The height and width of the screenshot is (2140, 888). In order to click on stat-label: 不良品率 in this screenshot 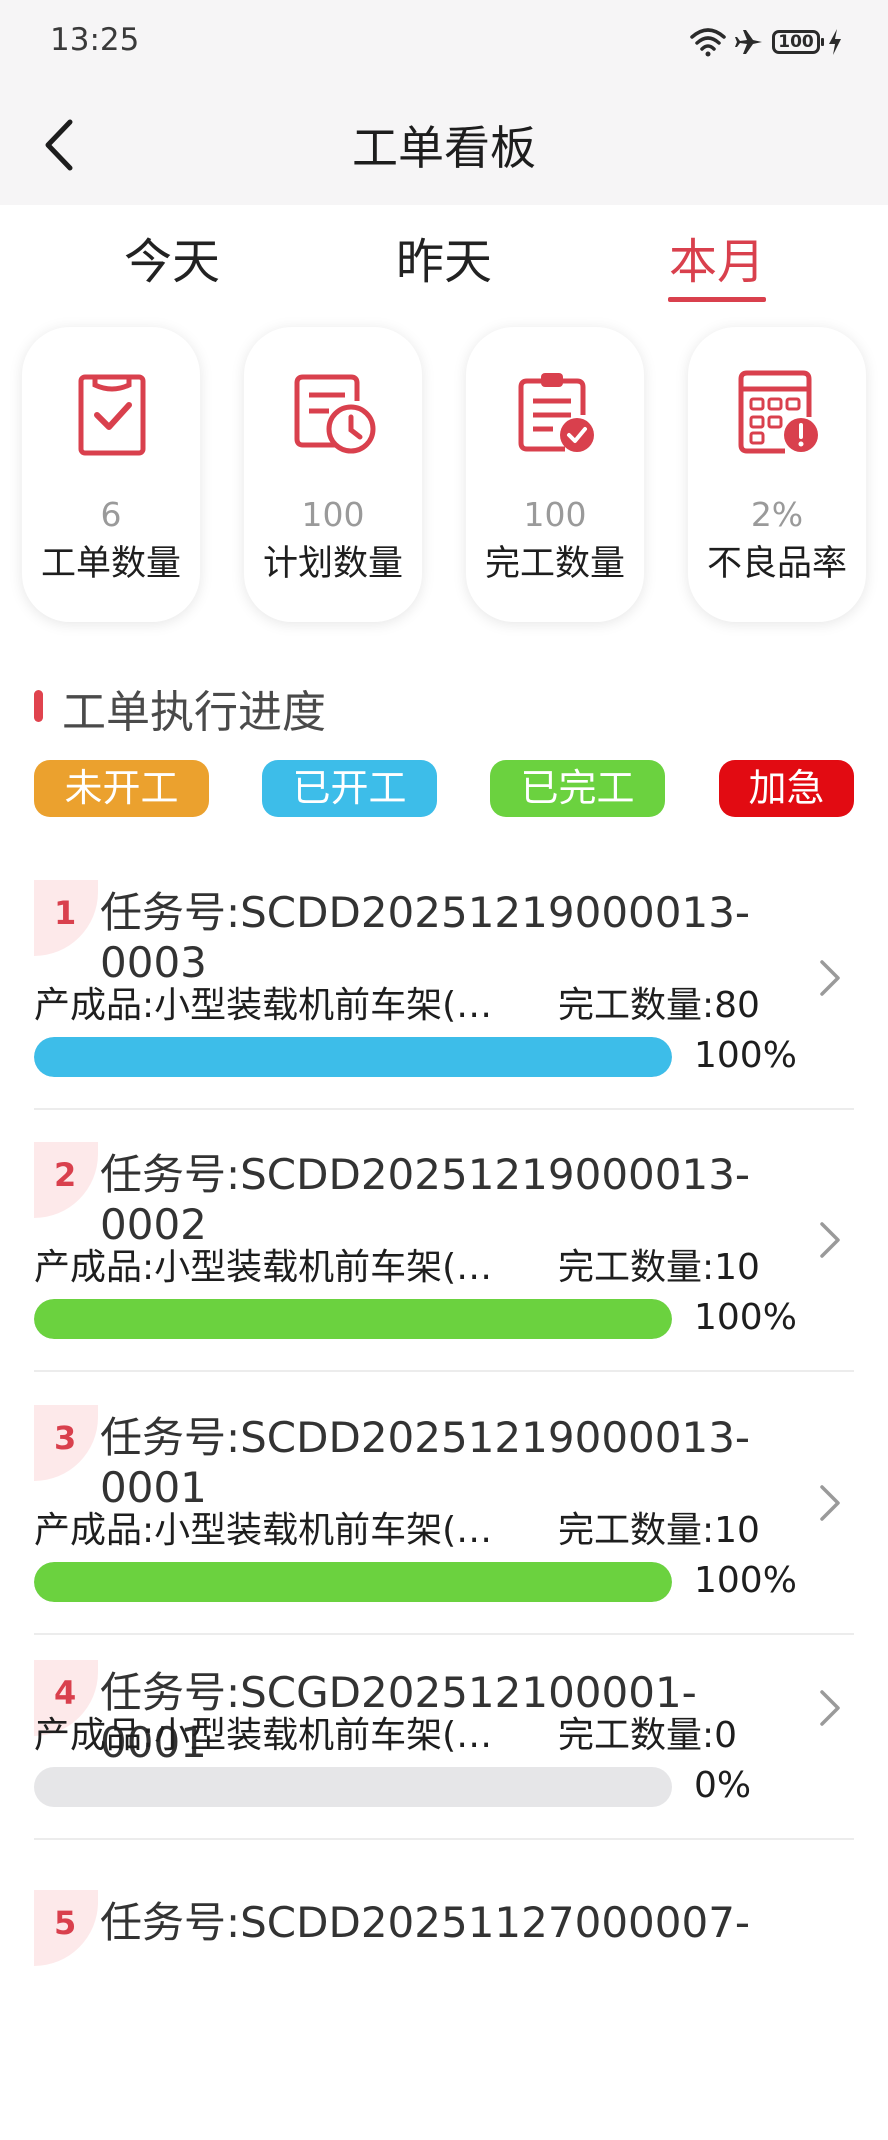, I will do `click(776, 564)`.